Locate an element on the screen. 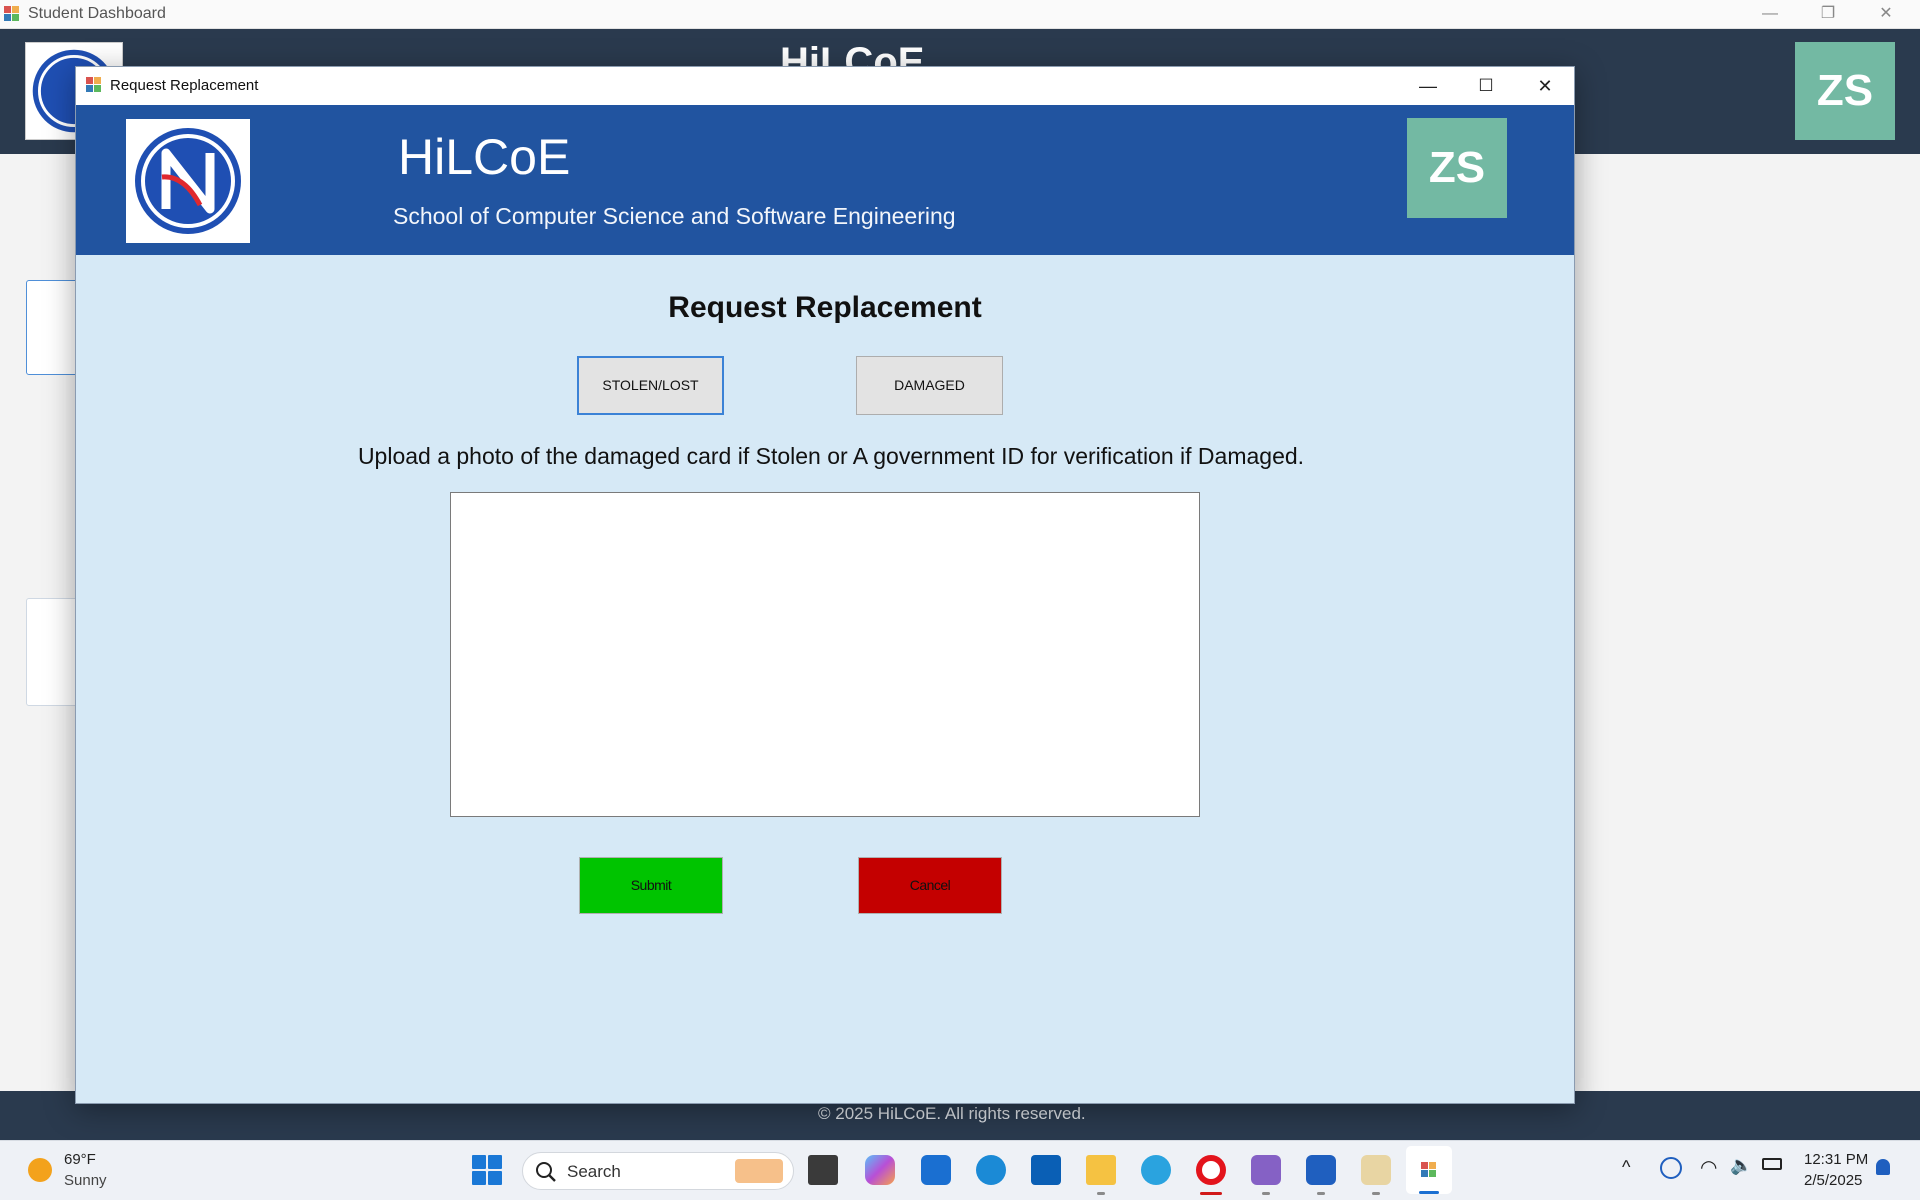 Image resolution: width=1920 pixels, height=1200 pixels. footer-copyright: © 2025 HiLCoE. All rights reserved. is located at coordinates (952, 1113).